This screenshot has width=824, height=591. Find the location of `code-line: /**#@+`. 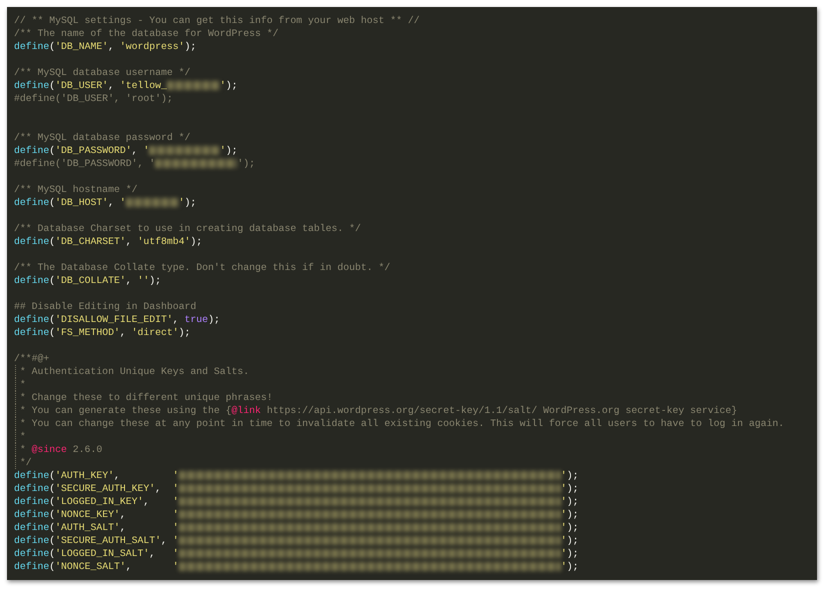

code-line: /**#@+ is located at coordinates (32, 358).